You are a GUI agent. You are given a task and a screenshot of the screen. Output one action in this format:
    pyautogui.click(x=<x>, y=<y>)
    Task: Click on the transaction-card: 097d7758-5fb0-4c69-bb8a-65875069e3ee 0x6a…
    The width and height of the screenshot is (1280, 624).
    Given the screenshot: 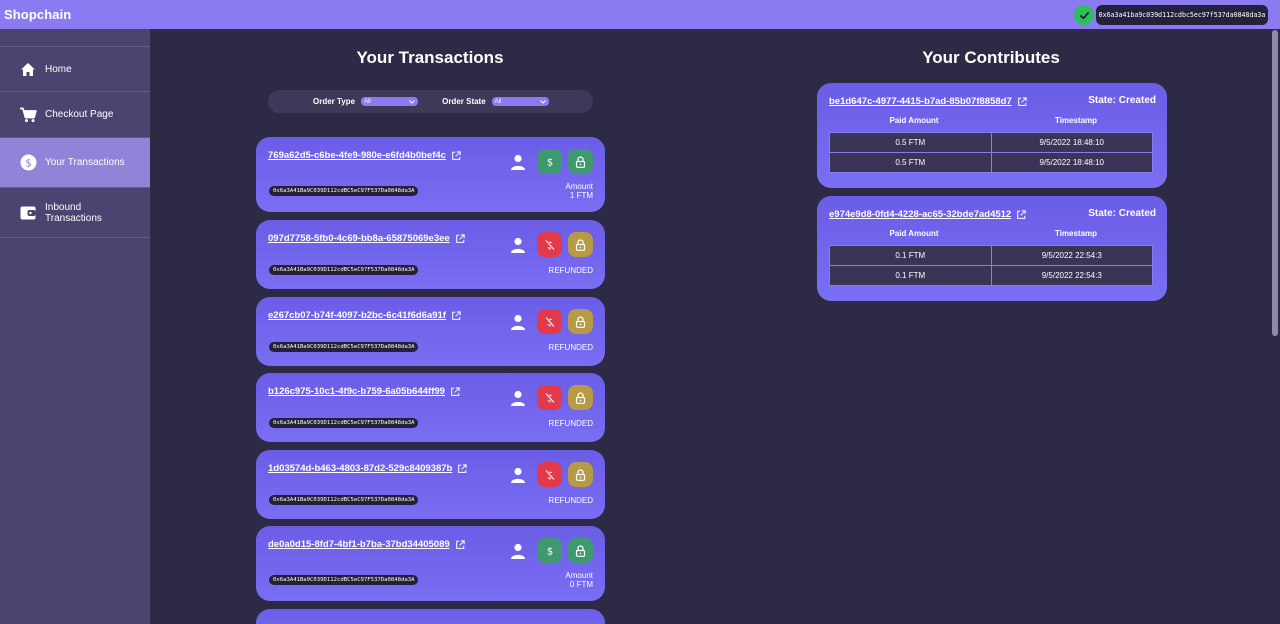 What is the action you would take?
    pyautogui.click(x=430, y=254)
    